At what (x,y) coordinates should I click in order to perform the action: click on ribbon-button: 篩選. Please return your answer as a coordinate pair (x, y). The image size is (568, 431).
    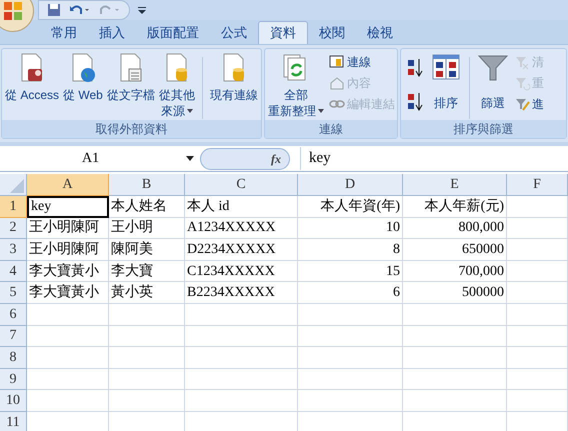
    Looking at the image, I should click on (493, 81).